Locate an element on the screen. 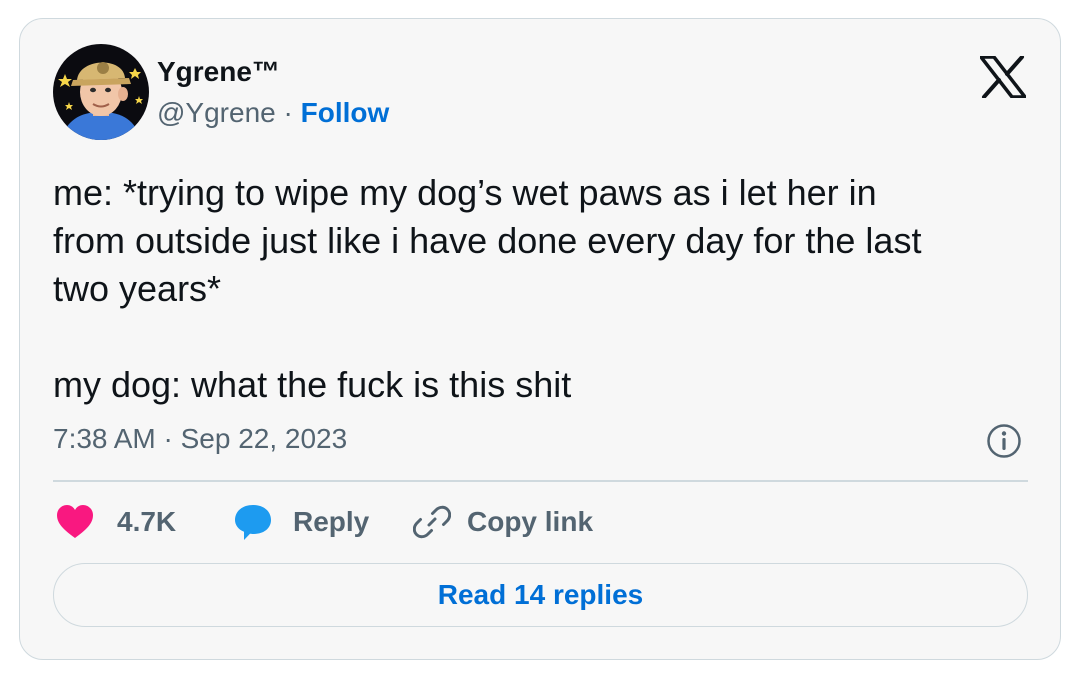 The image size is (1084, 681). action-bar: 4.7K Reply Copy link is located at coordinates (540, 522).